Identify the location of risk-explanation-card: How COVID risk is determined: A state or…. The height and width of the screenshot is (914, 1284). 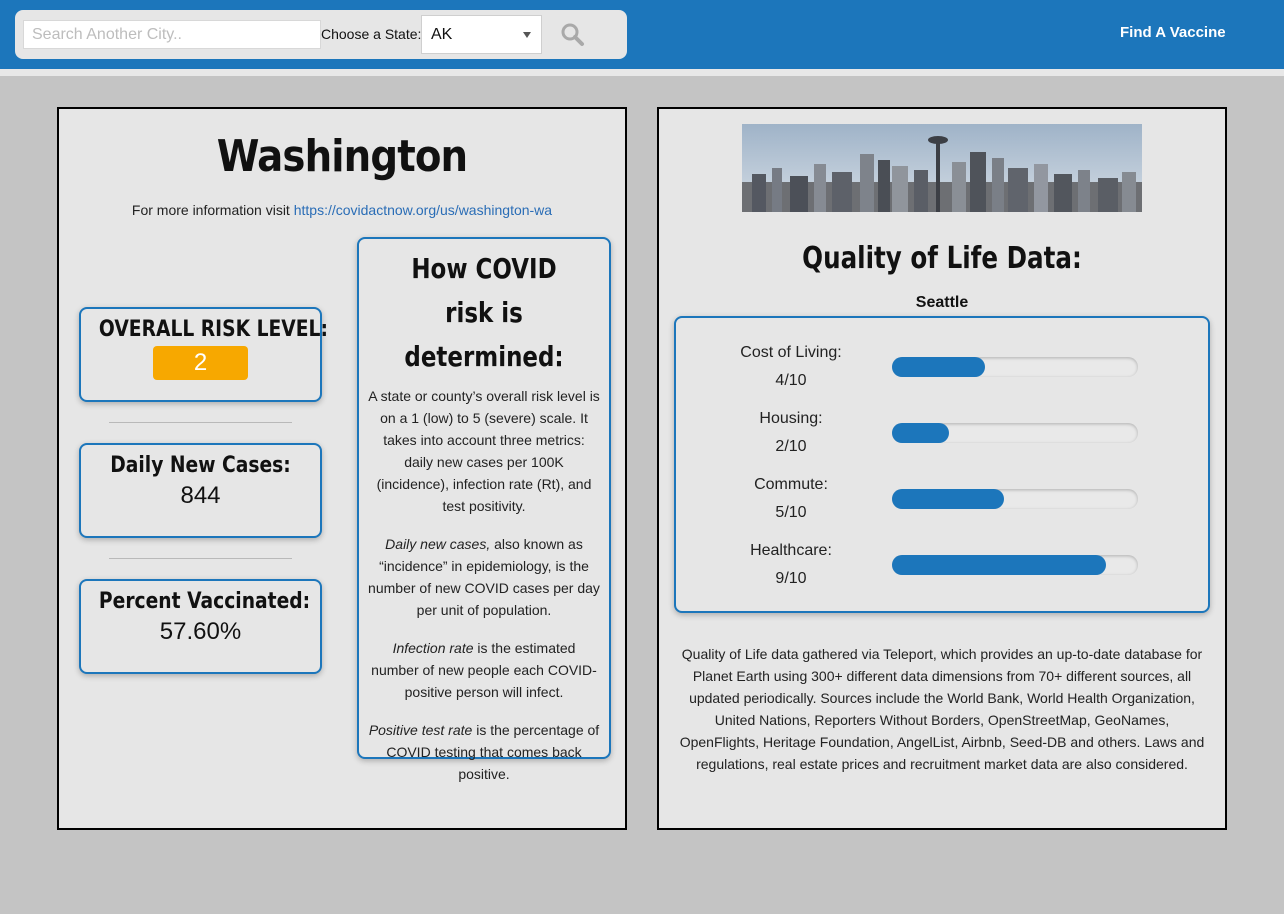
(484, 509).